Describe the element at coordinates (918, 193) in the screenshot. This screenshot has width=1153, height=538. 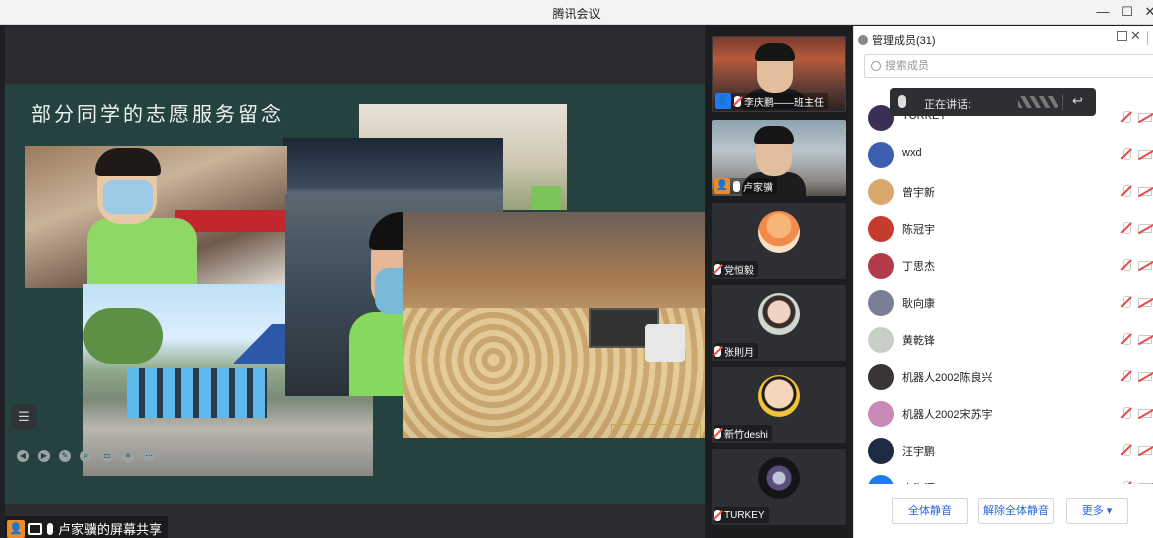
I see `member-name: 曾宇新` at that location.